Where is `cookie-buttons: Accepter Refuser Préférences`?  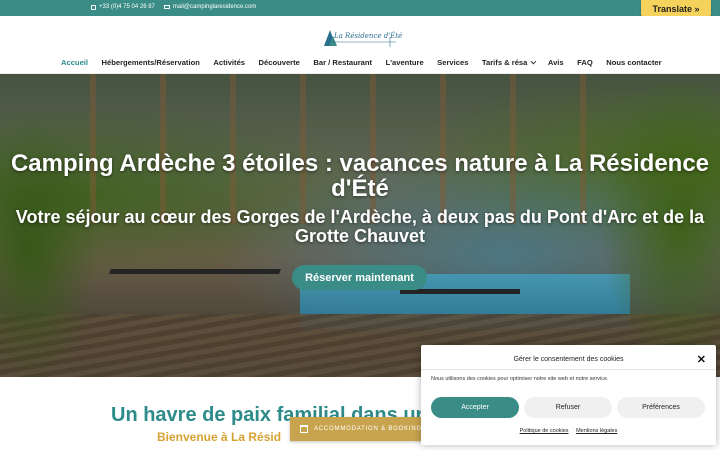 cookie-buttons: Accepter Refuser Préférences is located at coordinates (568, 407).